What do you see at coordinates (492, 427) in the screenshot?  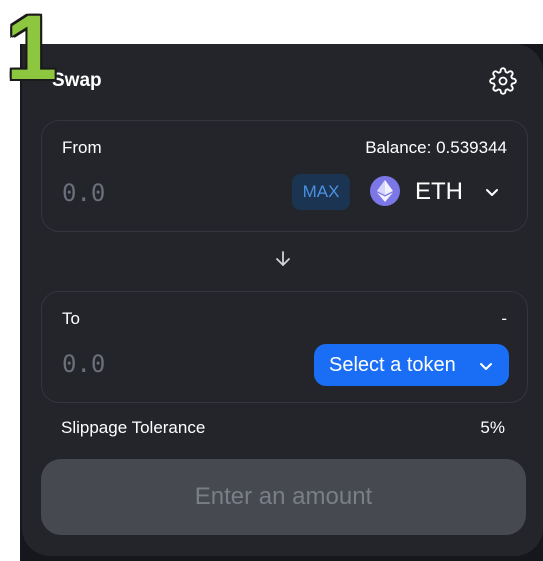 I see `slippage-value: 5%` at bounding box center [492, 427].